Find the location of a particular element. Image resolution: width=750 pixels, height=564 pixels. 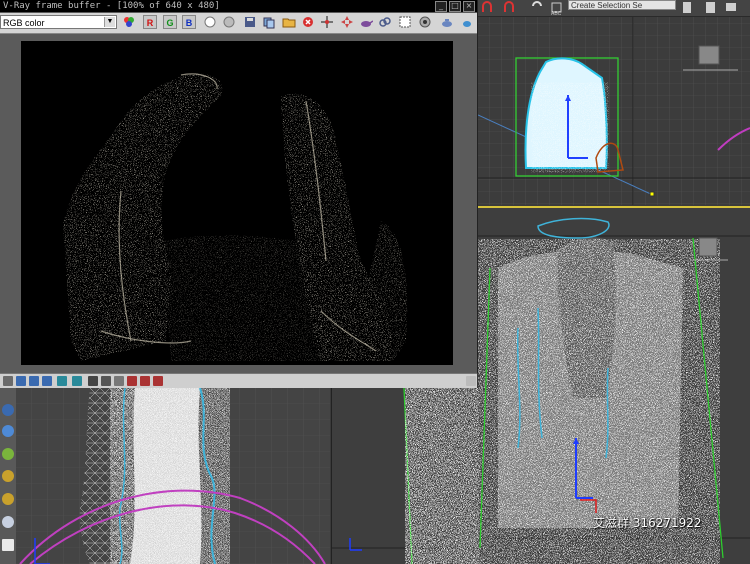

levels-icon is located at coordinates (8, 381).